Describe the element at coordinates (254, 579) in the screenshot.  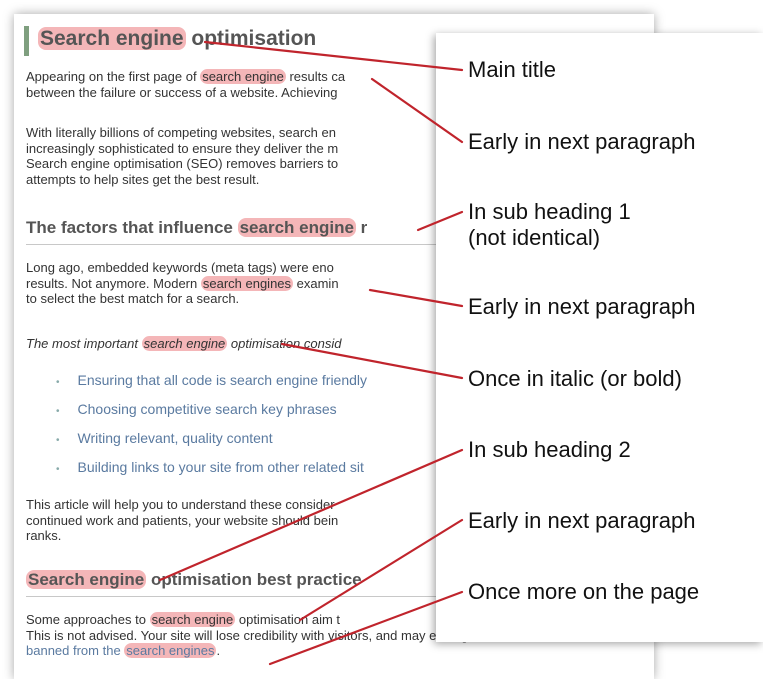
I see `heading-text: optimisation best practice` at that location.